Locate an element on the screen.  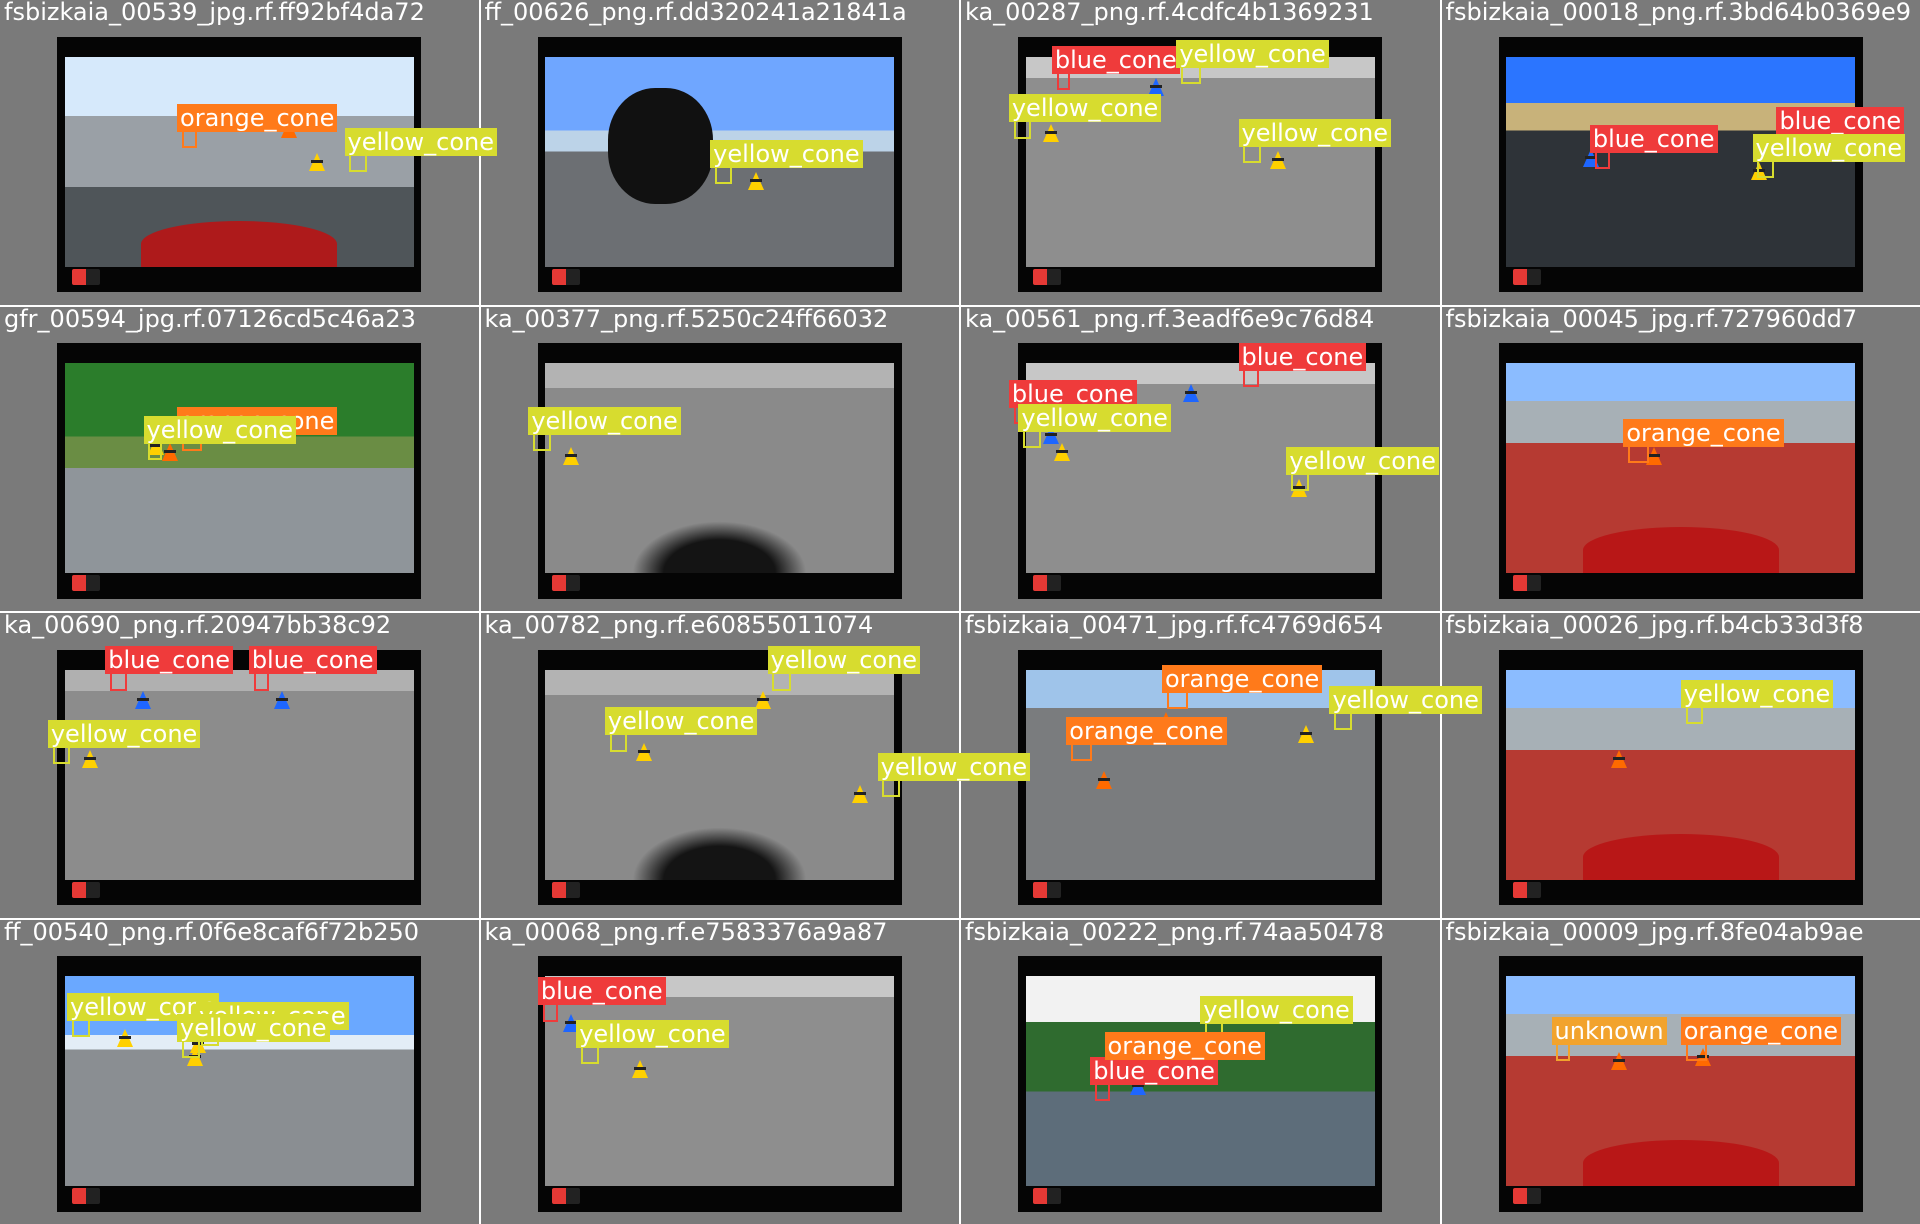
image-filename: ka_00287_png.rf.4cdfc4b1369231 is located at coordinates (1169, 13).